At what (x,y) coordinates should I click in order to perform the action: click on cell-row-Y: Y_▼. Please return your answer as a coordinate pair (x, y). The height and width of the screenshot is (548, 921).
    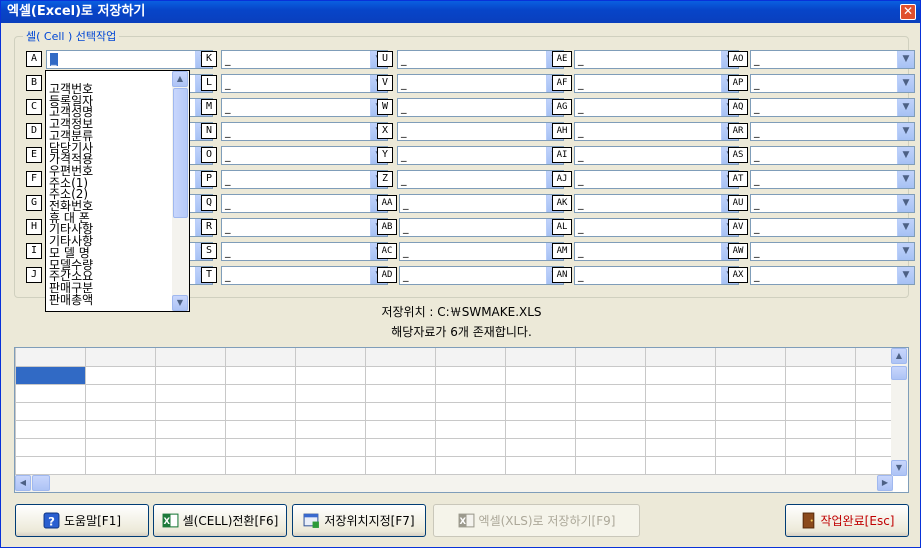
    Looking at the image, I should click on (470, 156).